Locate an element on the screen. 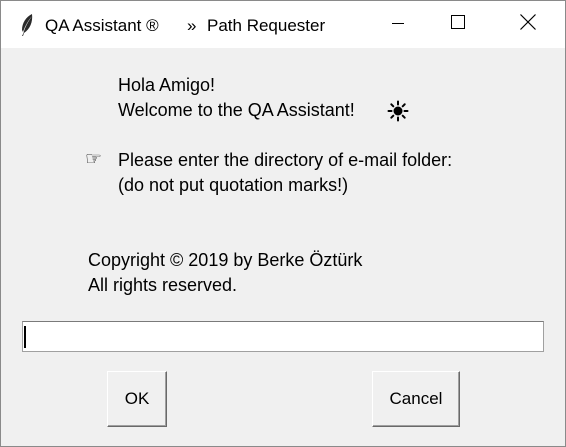 This screenshot has width=566, height=447. window-subtitle: Path Requester is located at coordinates (266, 25).